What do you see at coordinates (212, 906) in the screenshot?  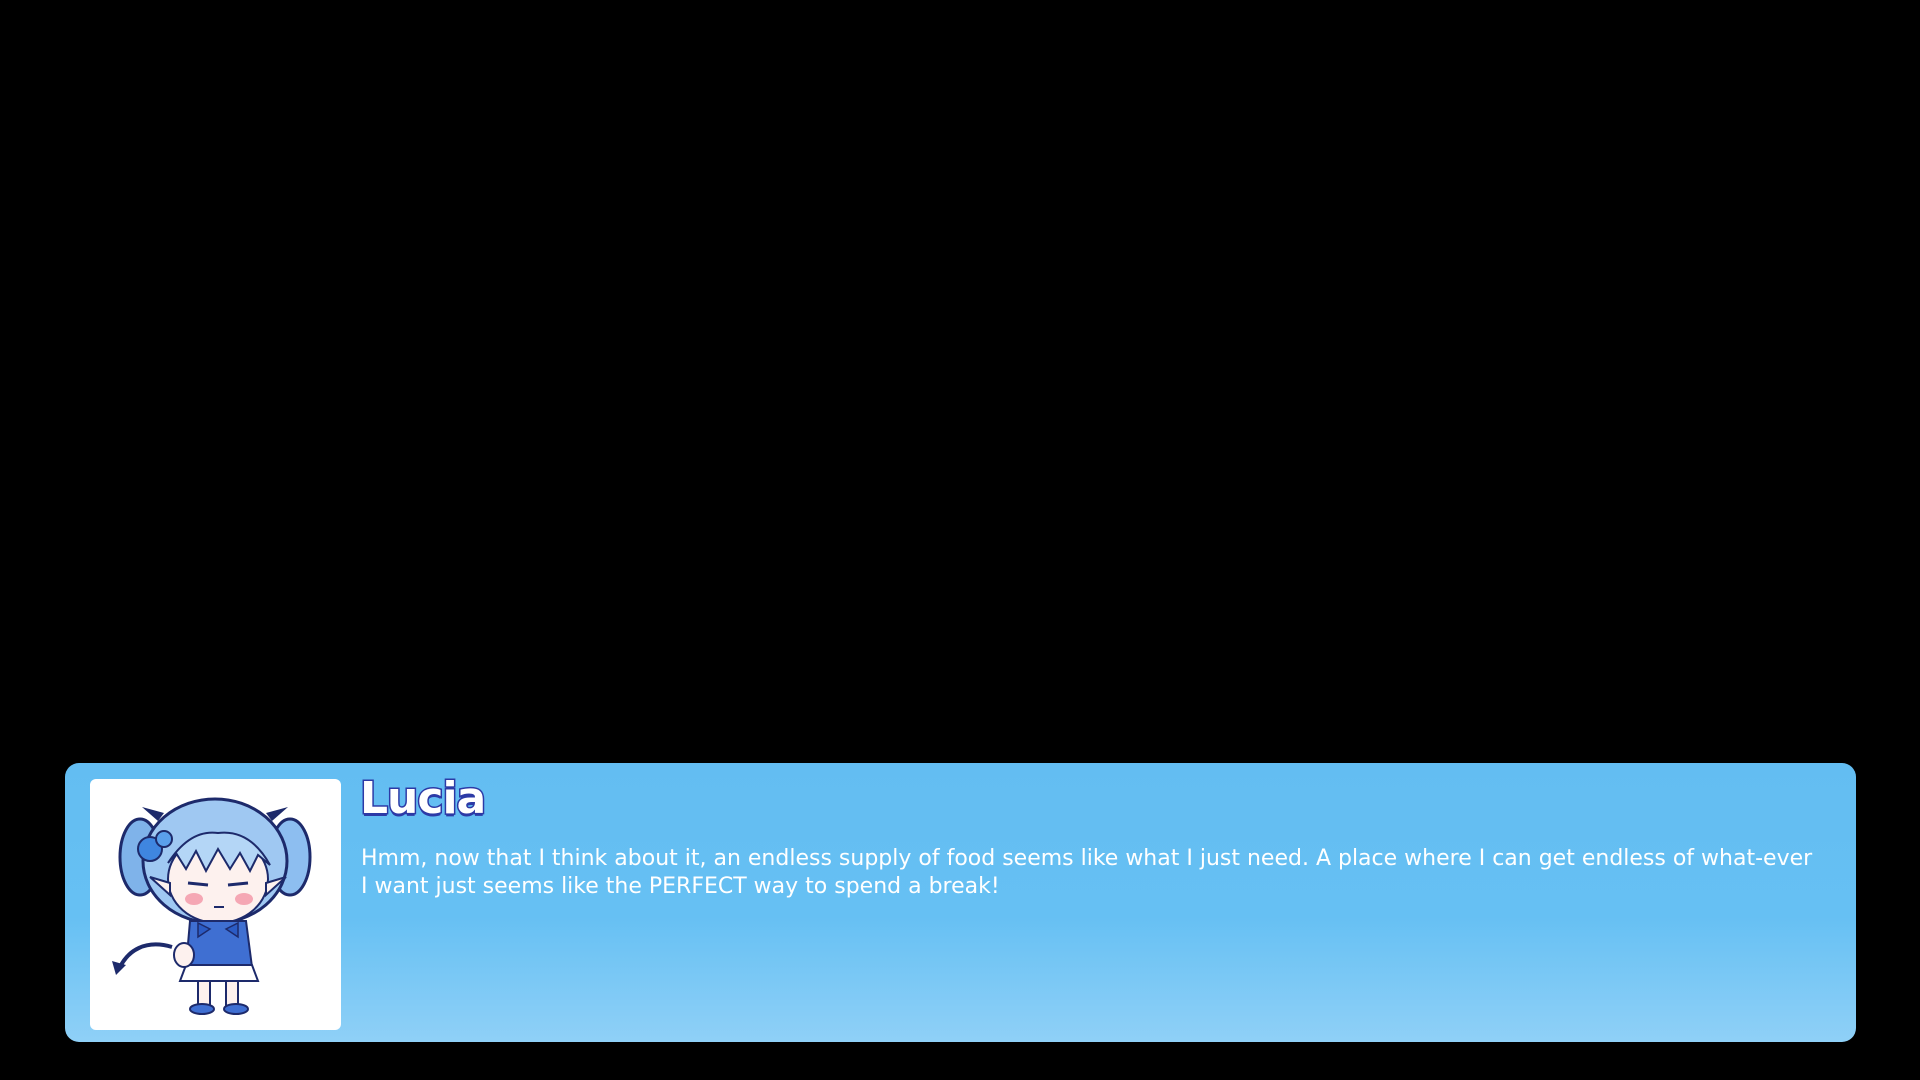 I see `lucia-chibi-portrait-icon` at bounding box center [212, 906].